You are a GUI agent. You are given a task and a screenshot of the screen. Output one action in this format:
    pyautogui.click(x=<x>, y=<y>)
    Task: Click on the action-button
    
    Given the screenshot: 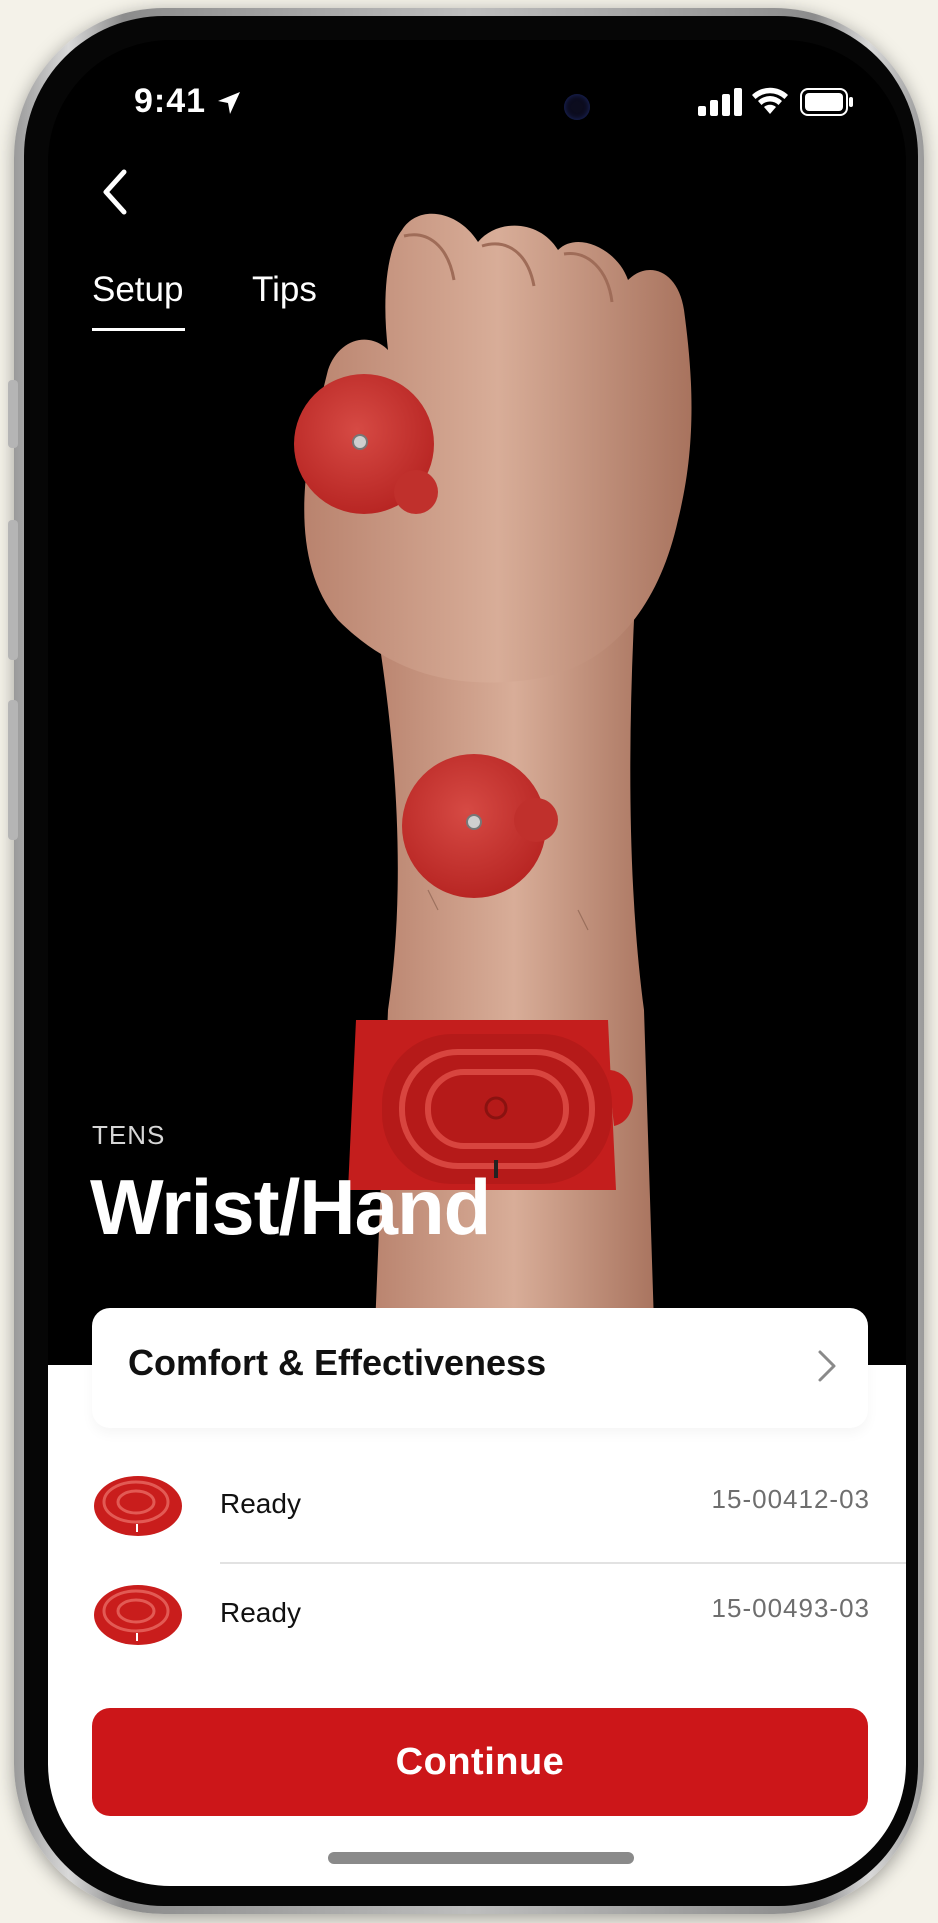 What is the action you would take?
    pyautogui.click(x=13, y=414)
    